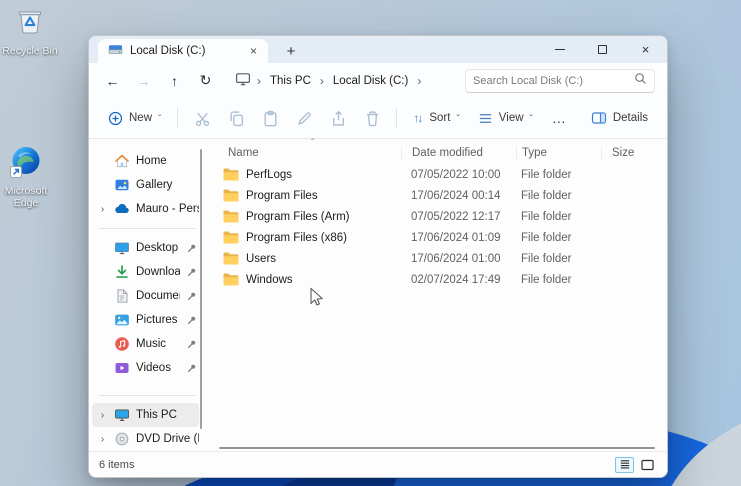 The image size is (741, 486). I want to click on drive-icon, so click(115, 51).